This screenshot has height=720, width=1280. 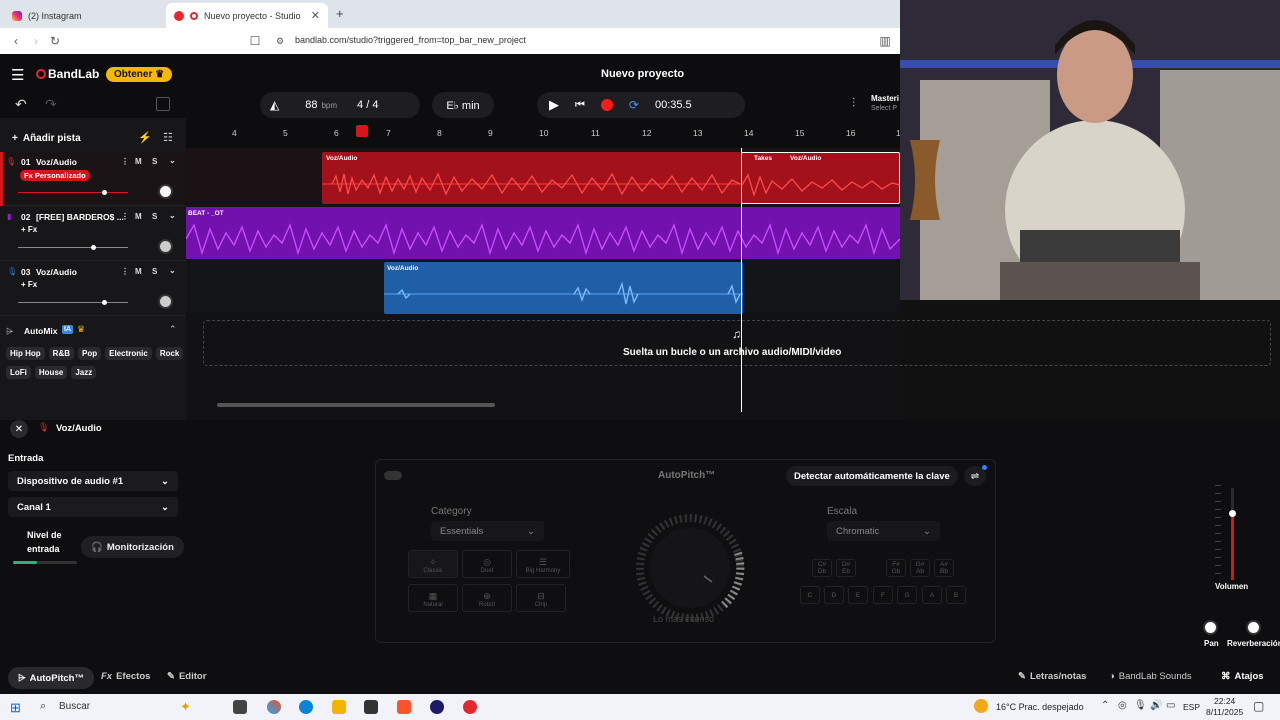 What do you see at coordinates (872, 476) in the screenshot?
I see `detect-key-button: Detectar automáticamente la clave` at bounding box center [872, 476].